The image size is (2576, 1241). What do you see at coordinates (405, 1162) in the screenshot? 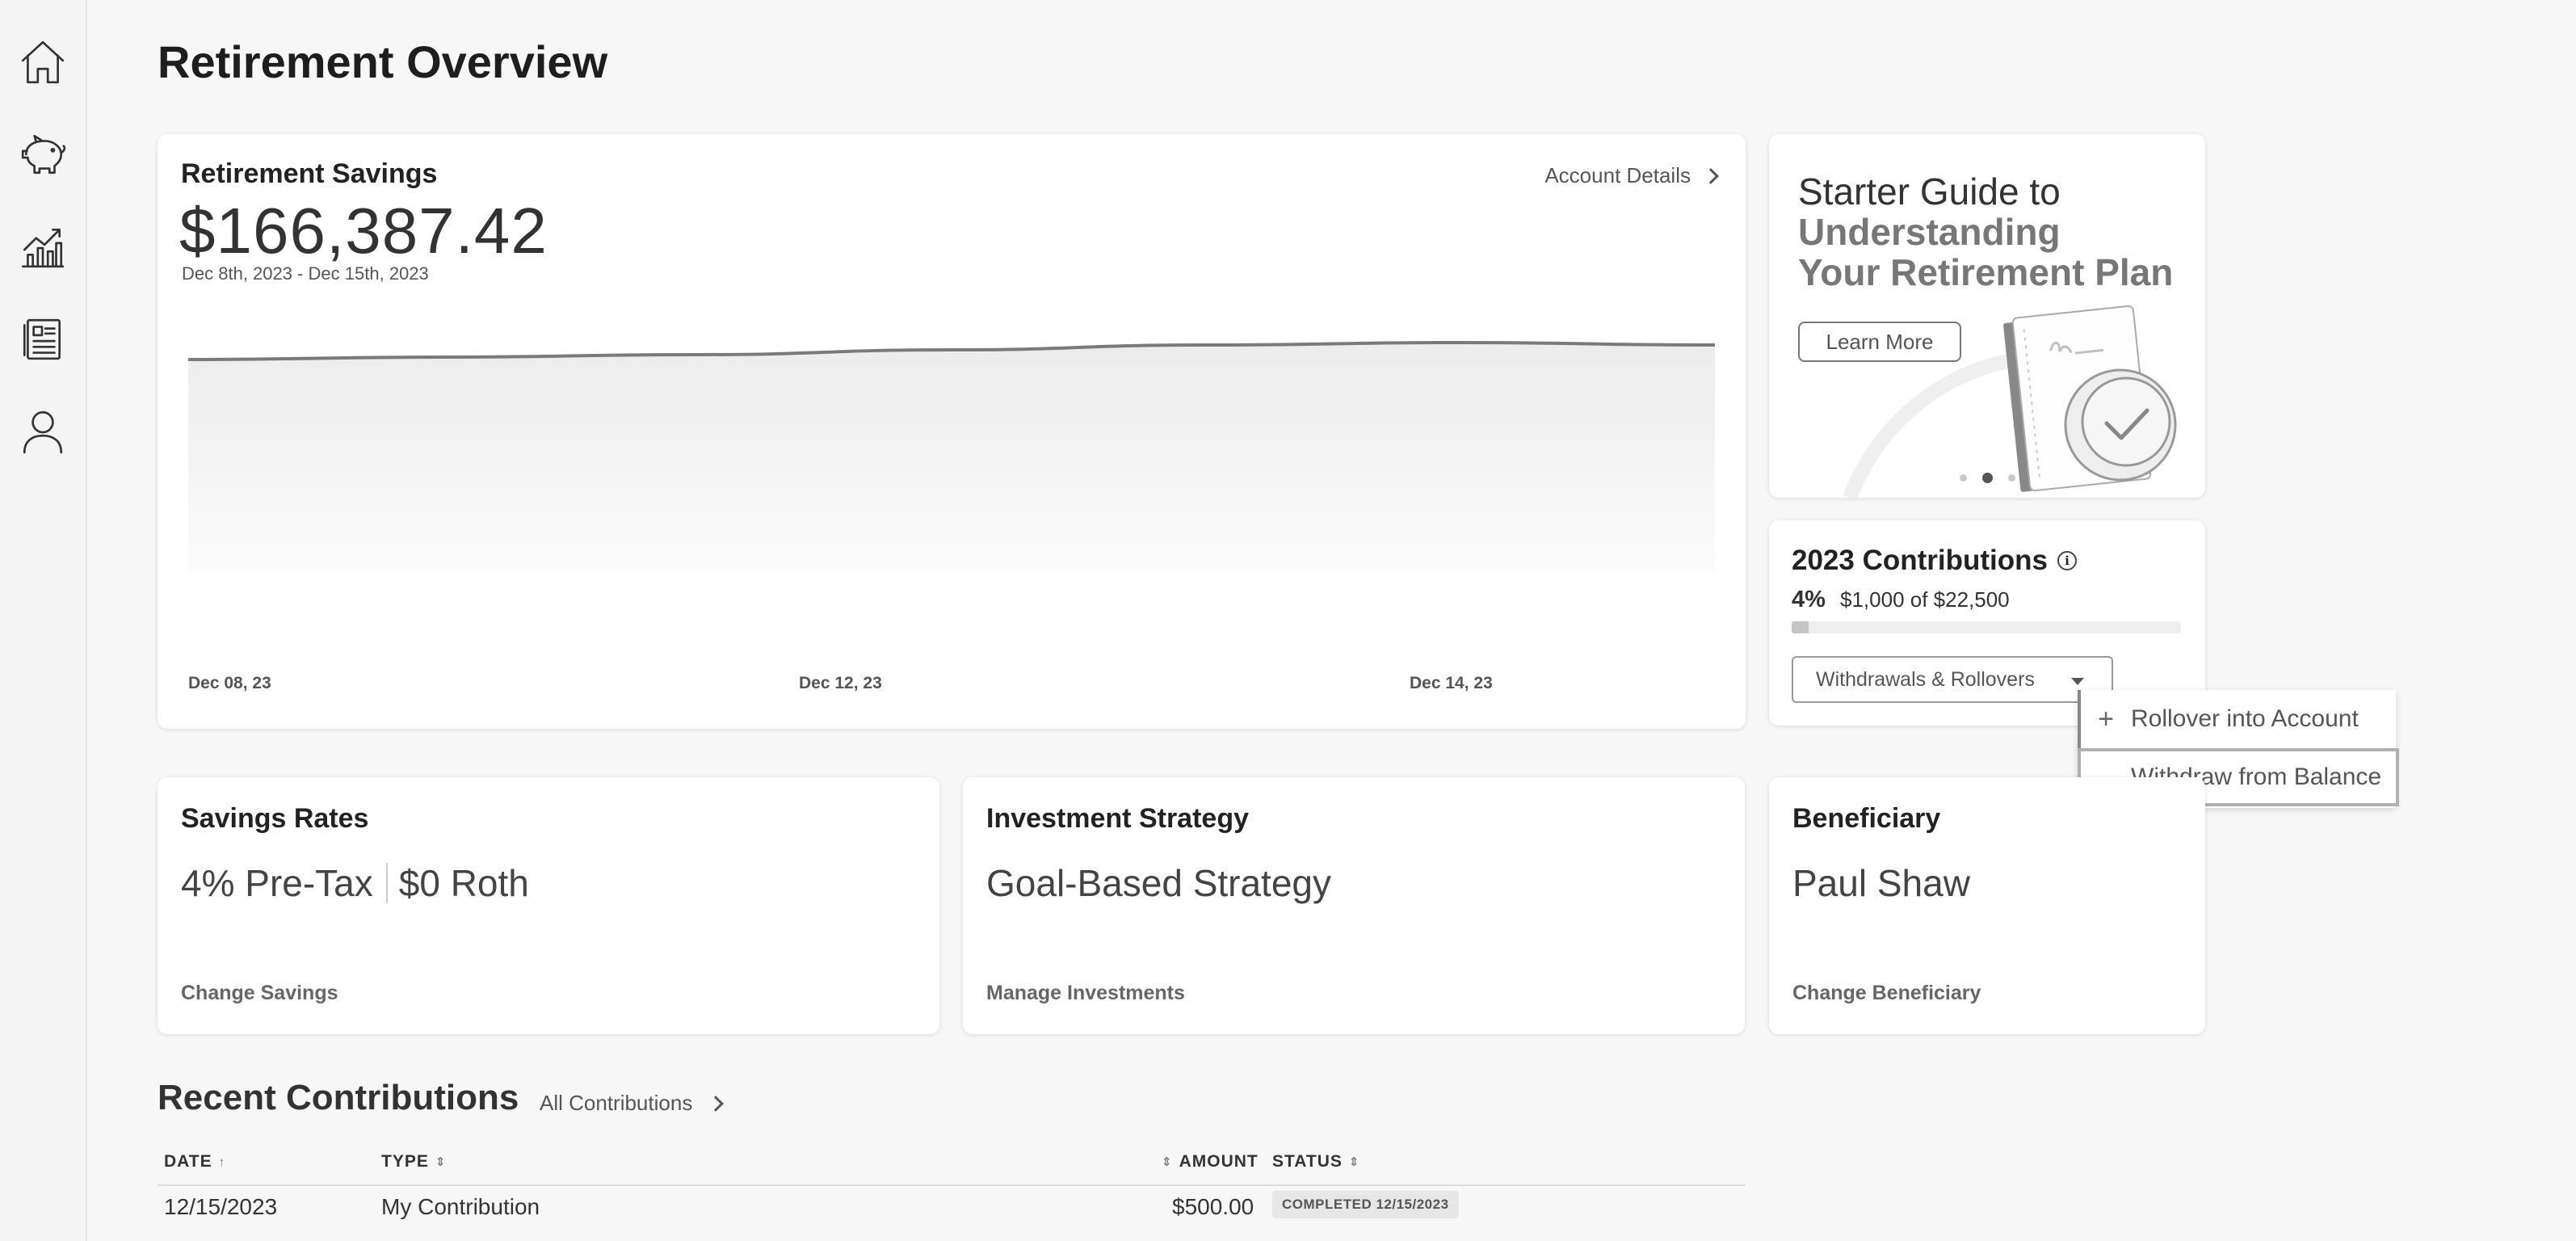
I see `column-header-label: TYPE` at bounding box center [405, 1162].